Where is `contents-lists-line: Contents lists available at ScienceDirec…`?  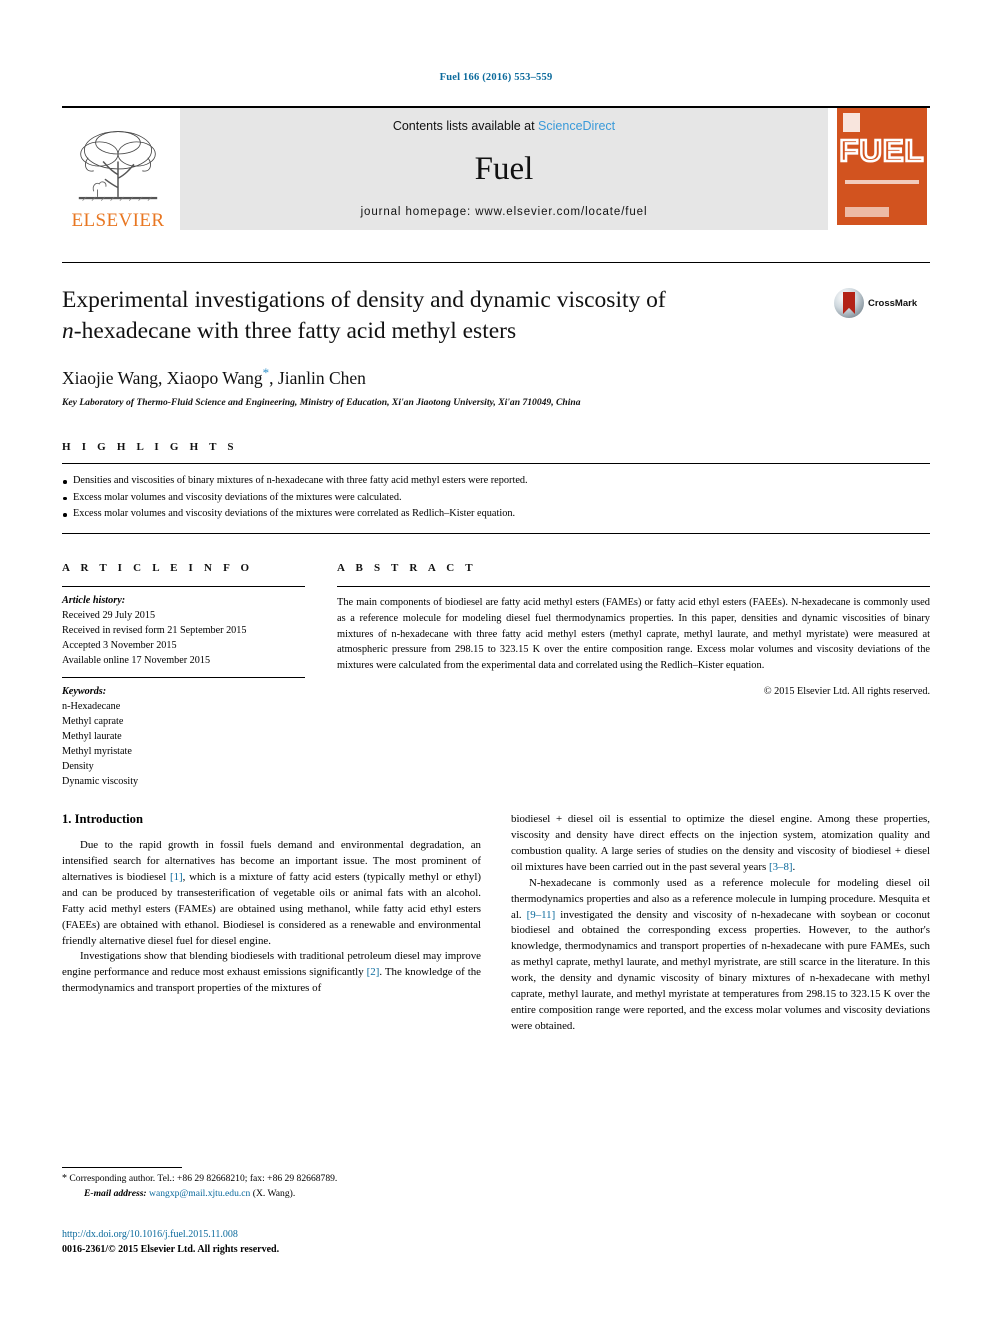
contents-lists-line: Contents lists available at ScienceDirec… is located at coordinates (504, 126).